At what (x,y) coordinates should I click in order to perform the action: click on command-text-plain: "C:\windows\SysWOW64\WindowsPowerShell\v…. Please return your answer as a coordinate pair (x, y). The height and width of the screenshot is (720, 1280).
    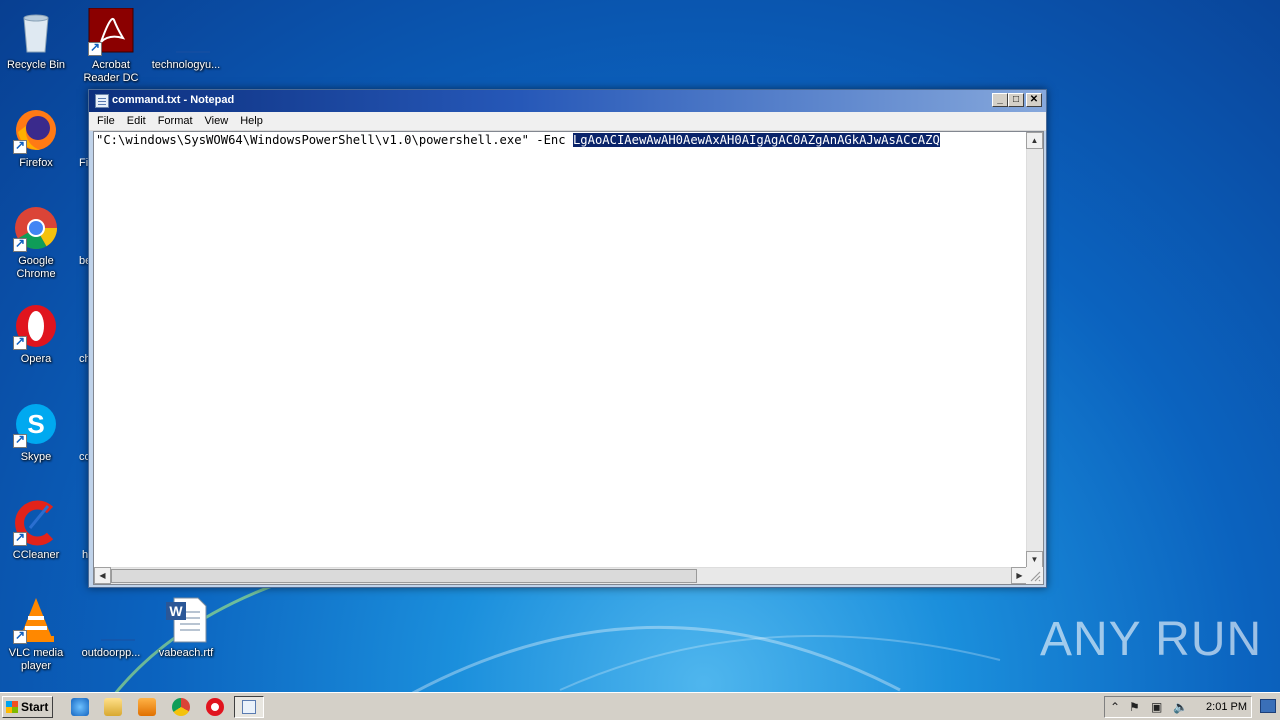
    Looking at the image, I should click on (334, 140).